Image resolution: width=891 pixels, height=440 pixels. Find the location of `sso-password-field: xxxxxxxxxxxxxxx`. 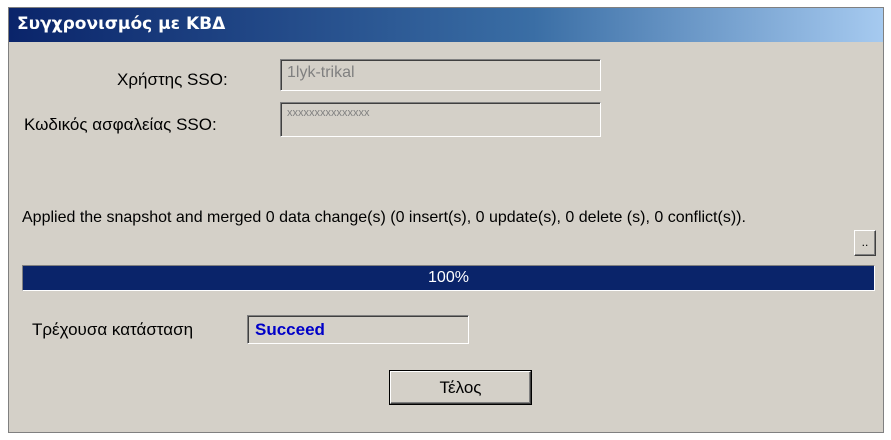

sso-password-field: xxxxxxxxxxxxxxx is located at coordinates (440, 119).